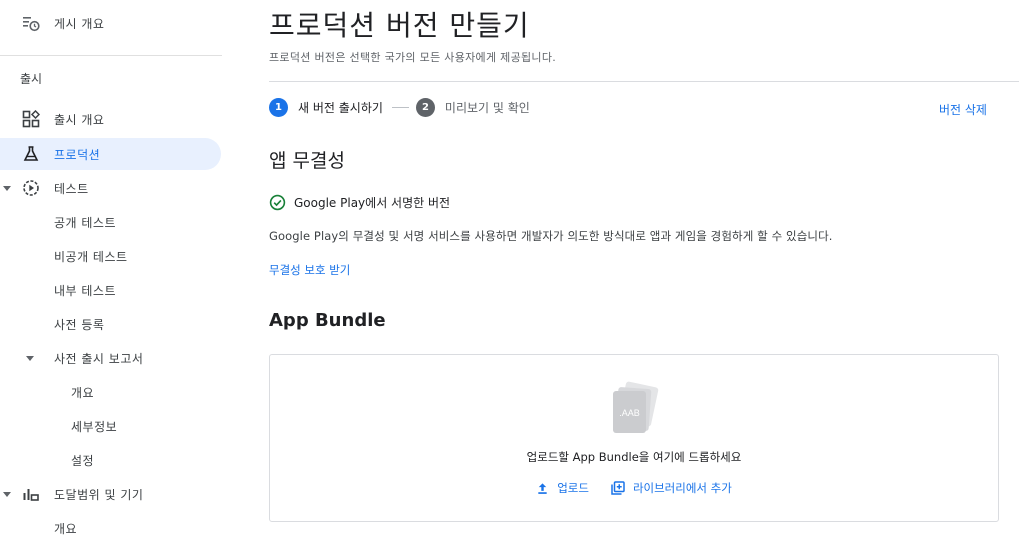 The height and width of the screenshot is (544, 1024). Describe the element at coordinates (327, 320) in the screenshot. I see `app-bundle-heading: App Bundle` at that location.